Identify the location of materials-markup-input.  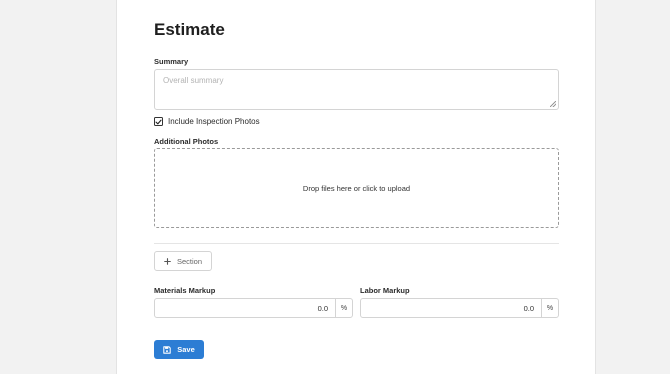
(245, 308).